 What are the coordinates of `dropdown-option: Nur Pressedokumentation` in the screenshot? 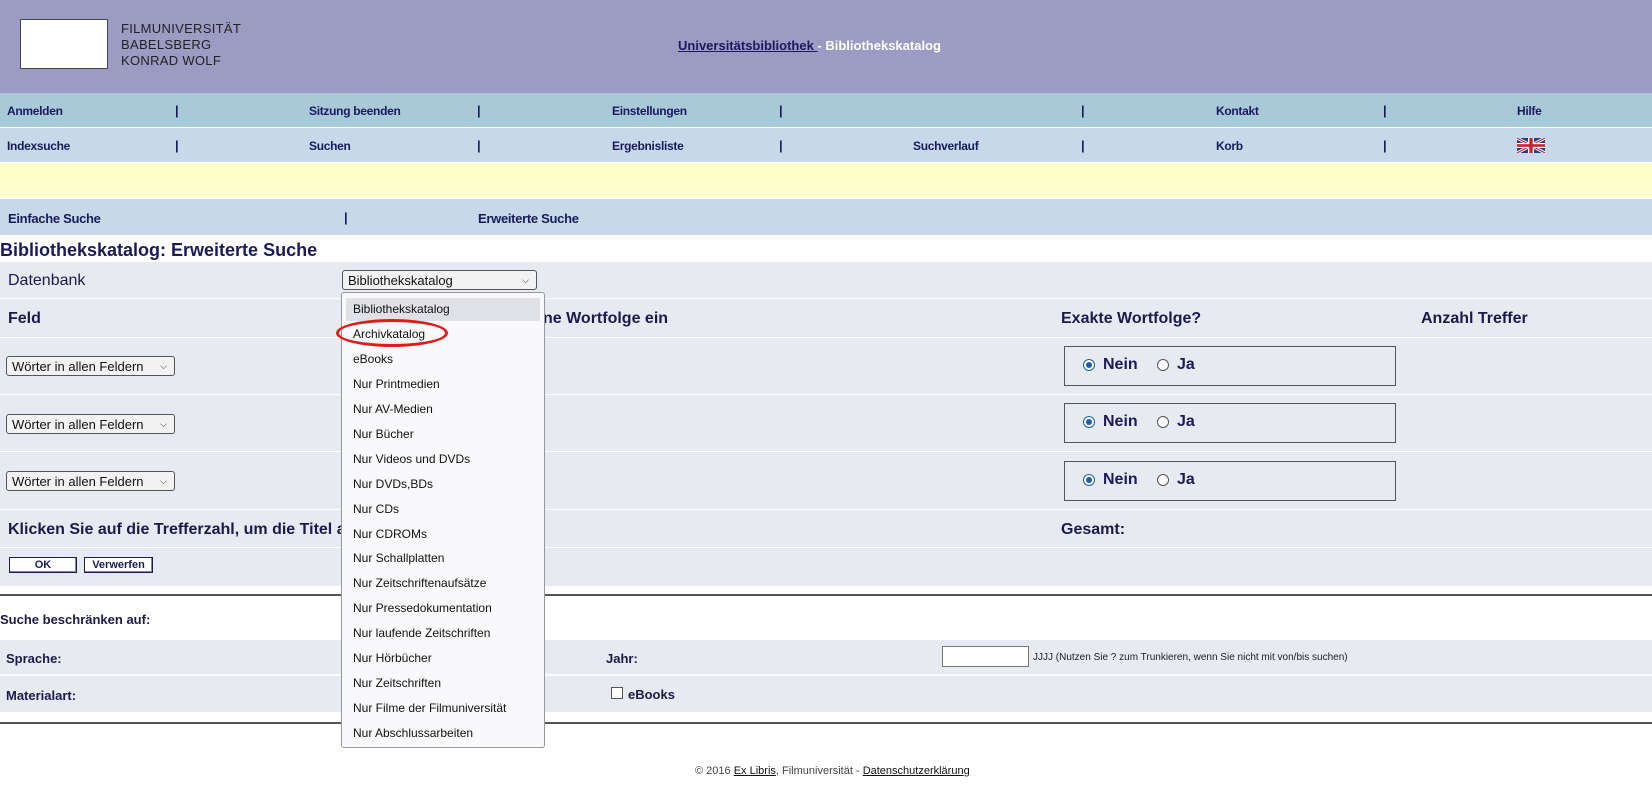 It's located at (443, 608).